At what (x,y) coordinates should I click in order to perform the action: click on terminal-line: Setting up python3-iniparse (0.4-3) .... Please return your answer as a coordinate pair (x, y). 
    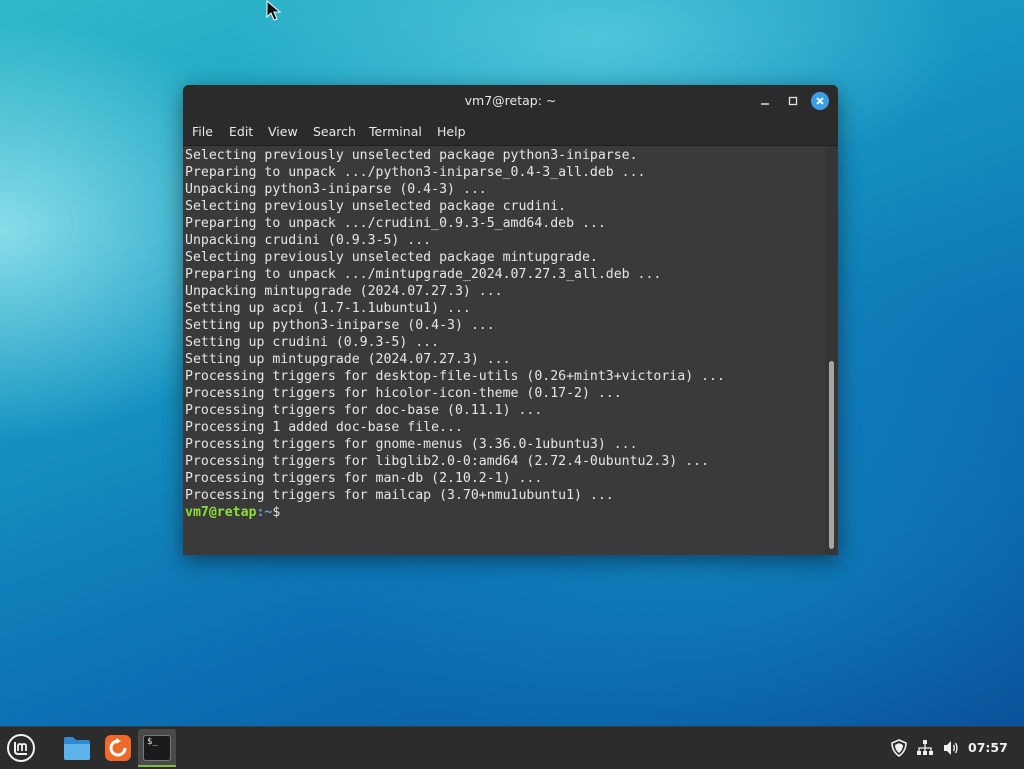
    Looking at the image, I should click on (340, 325).